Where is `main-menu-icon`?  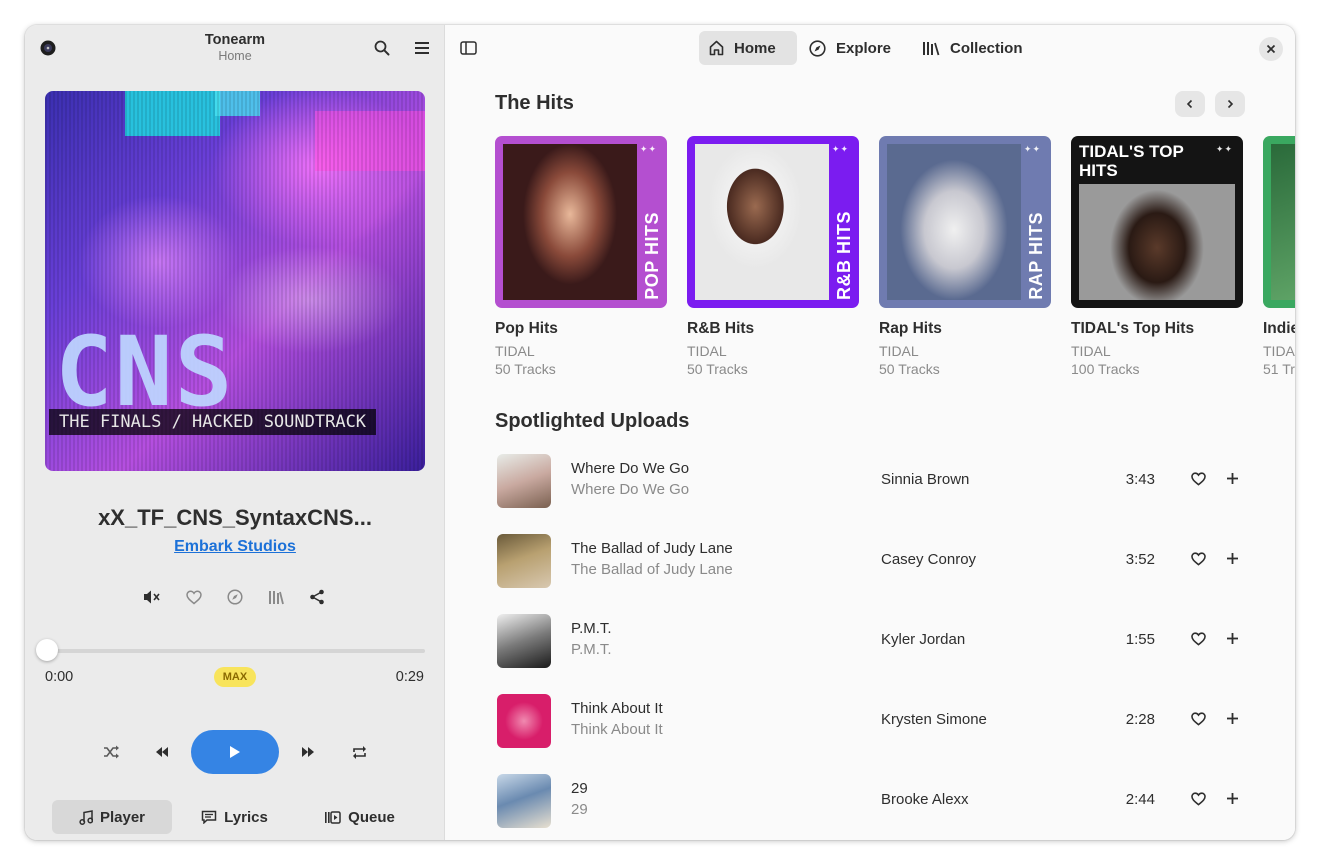
main-menu-icon is located at coordinates (422, 48).